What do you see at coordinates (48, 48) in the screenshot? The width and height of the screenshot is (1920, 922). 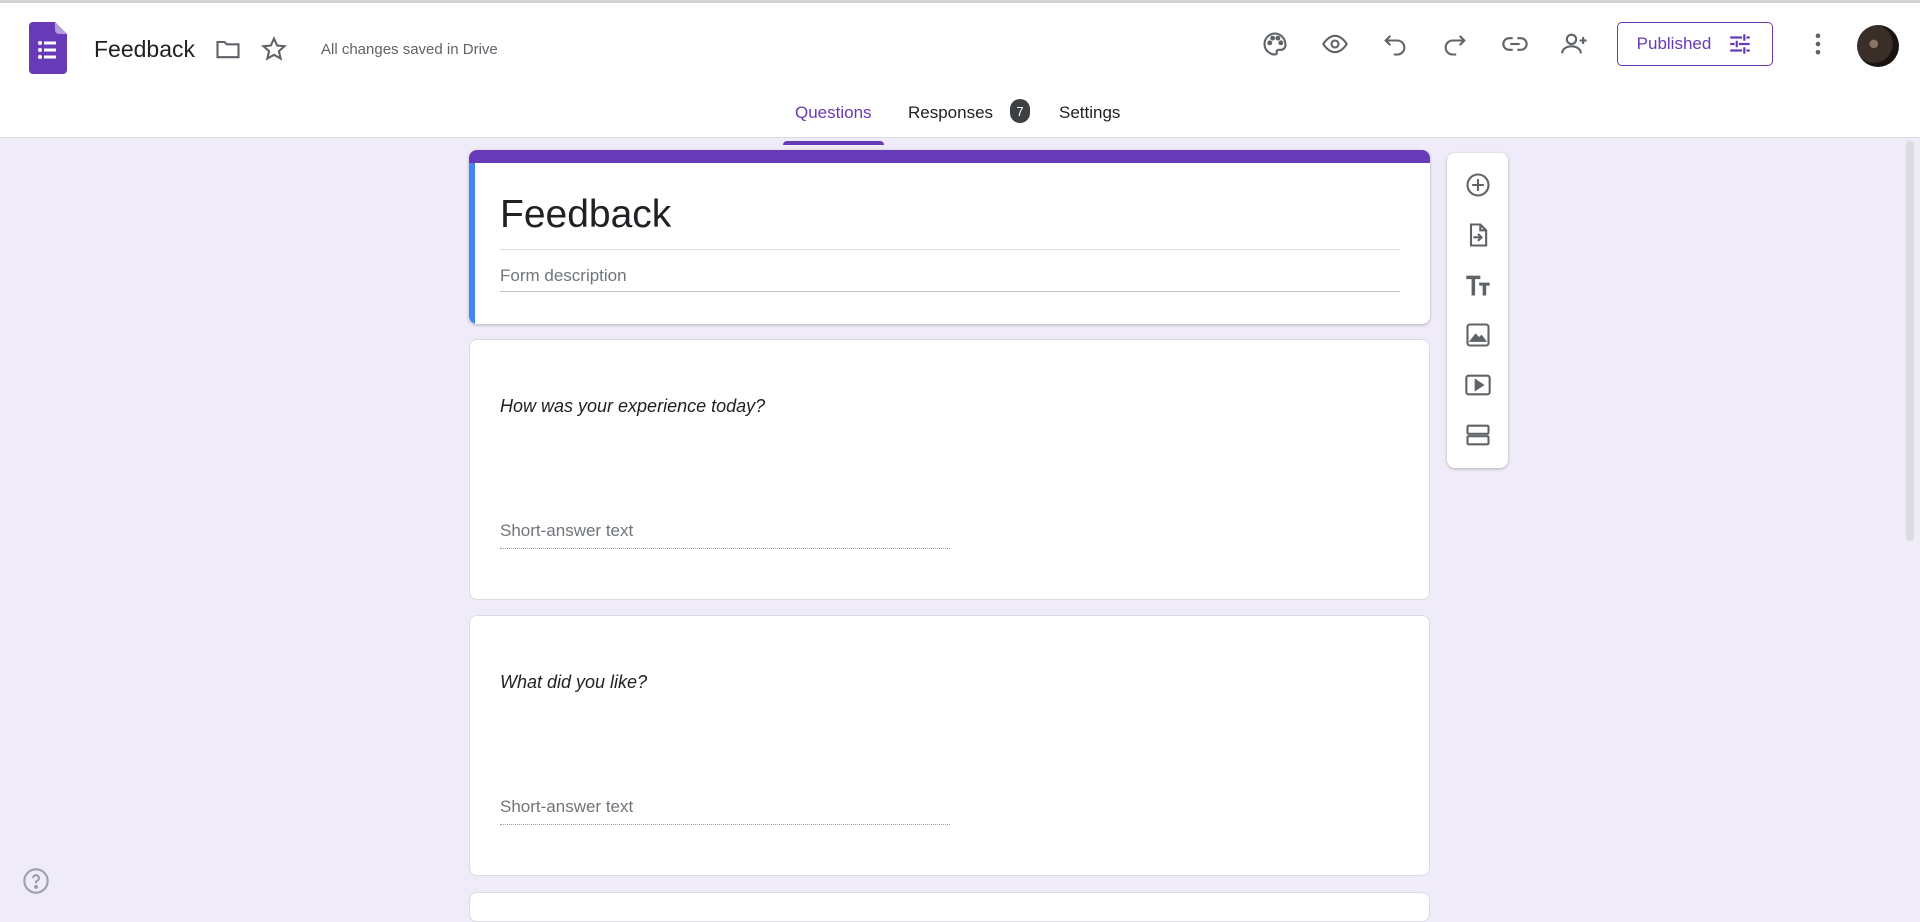 I see `forms-logo-icon` at bounding box center [48, 48].